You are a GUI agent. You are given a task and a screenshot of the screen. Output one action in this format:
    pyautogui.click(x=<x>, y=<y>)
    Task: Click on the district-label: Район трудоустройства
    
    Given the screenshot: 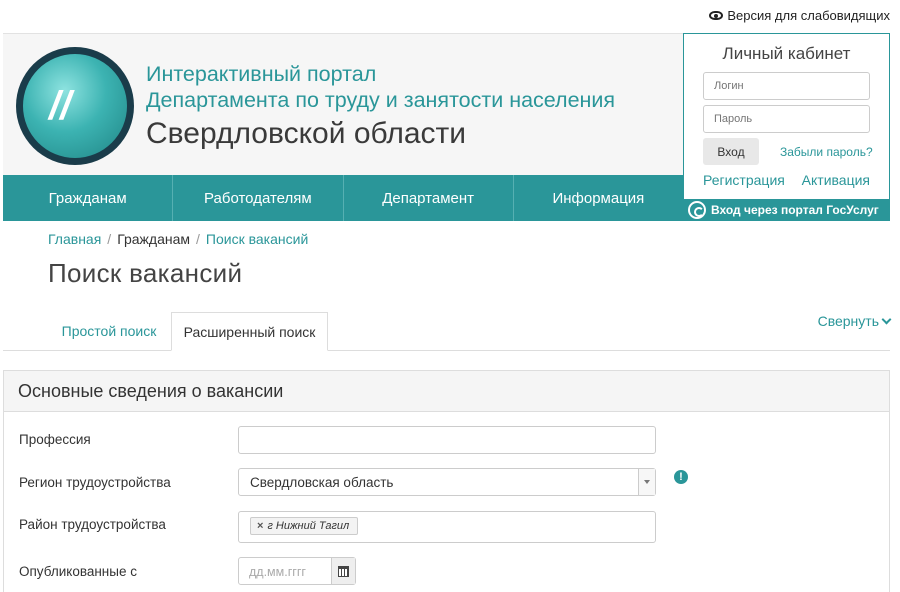 What is the action you would take?
    pyautogui.click(x=92, y=524)
    